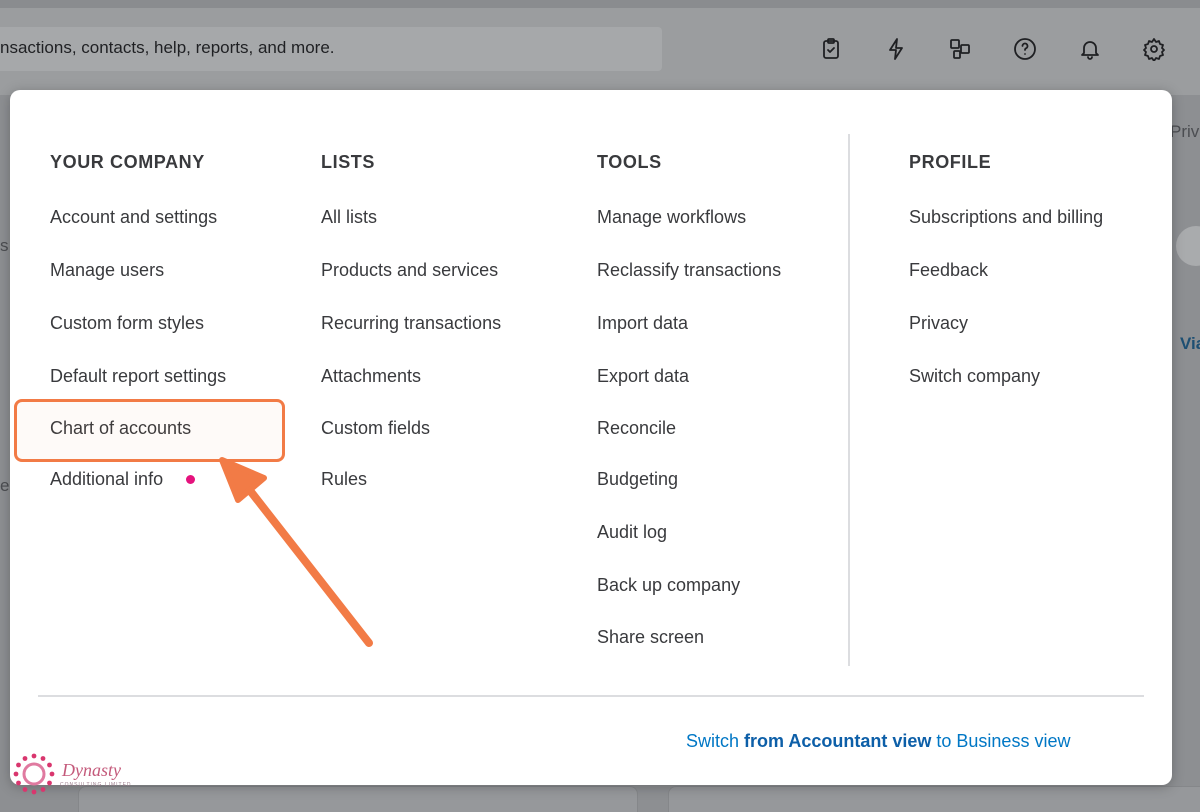 This screenshot has width=1200, height=812. What do you see at coordinates (1001, 741) in the screenshot?
I see `switch-view-part3: to Business view` at bounding box center [1001, 741].